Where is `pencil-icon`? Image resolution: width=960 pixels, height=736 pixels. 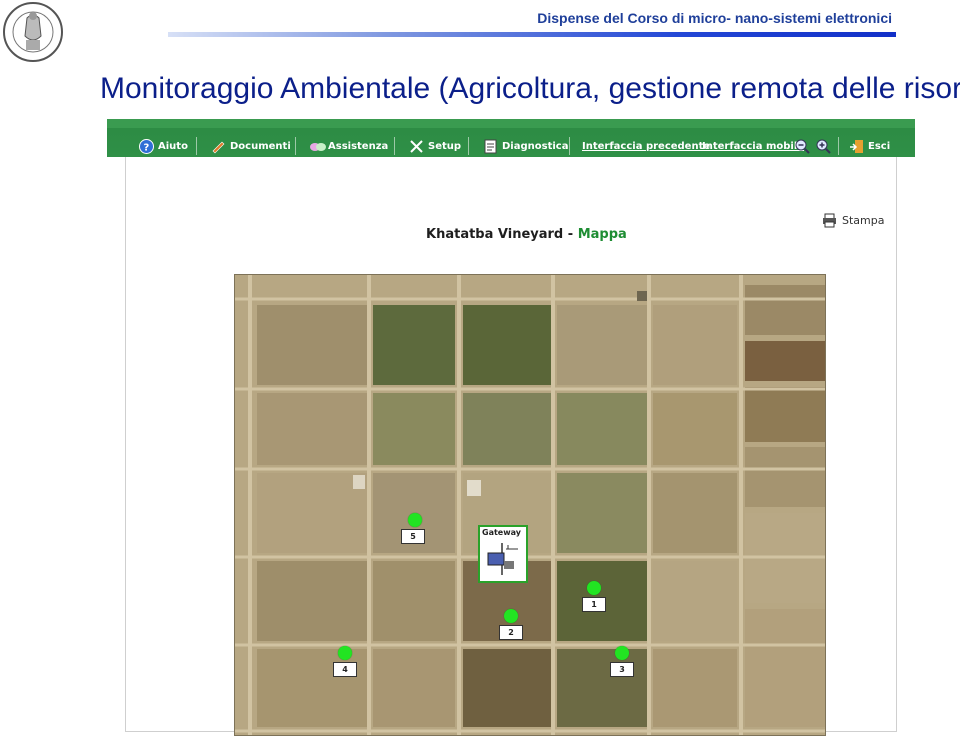 pencil-icon is located at coordinates (218, 146).